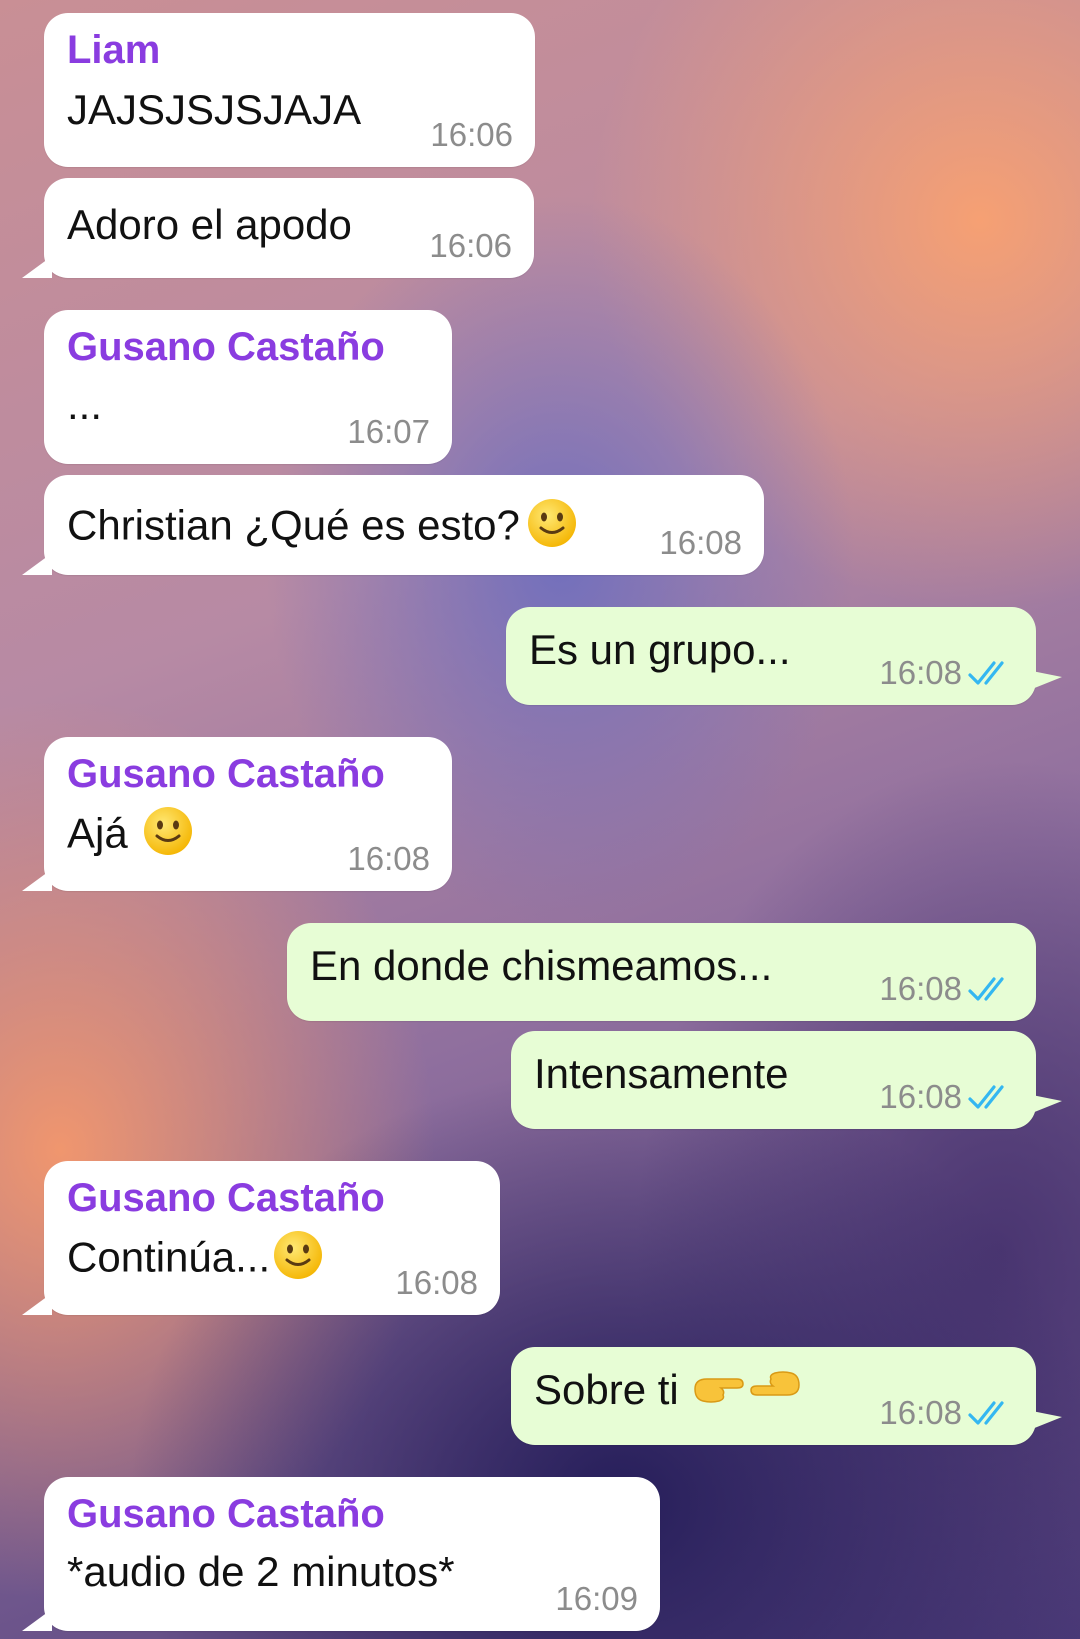  What do you see at coordinates (290, 50) in the screenshot?
I see `sender-name: Liam` at bounding box center [290, 50].